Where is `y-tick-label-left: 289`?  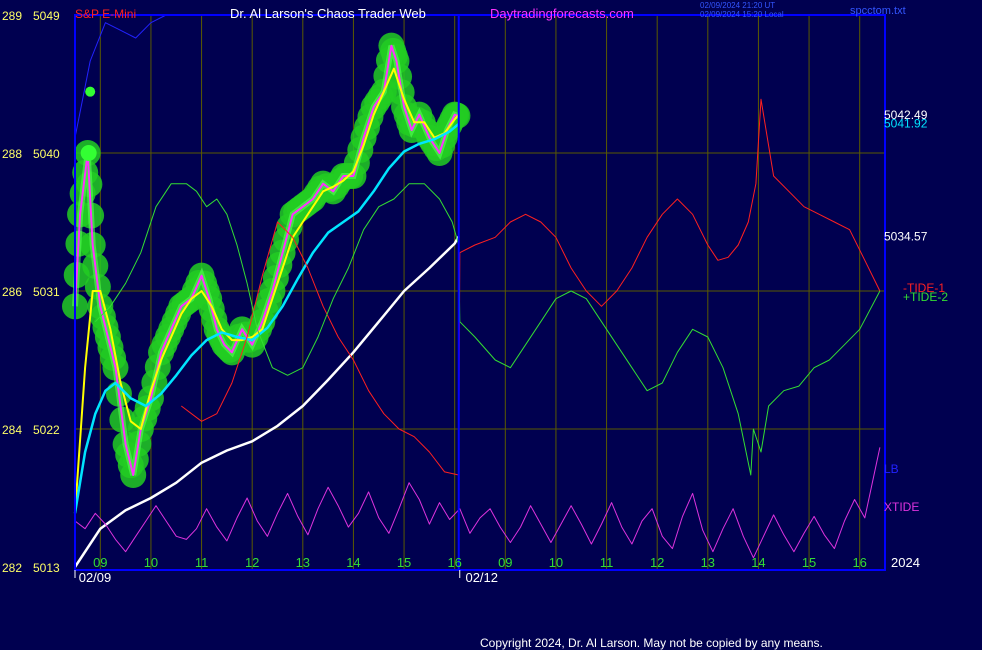
y-tick-label-left: 289 is located at coordinates (12, 16).